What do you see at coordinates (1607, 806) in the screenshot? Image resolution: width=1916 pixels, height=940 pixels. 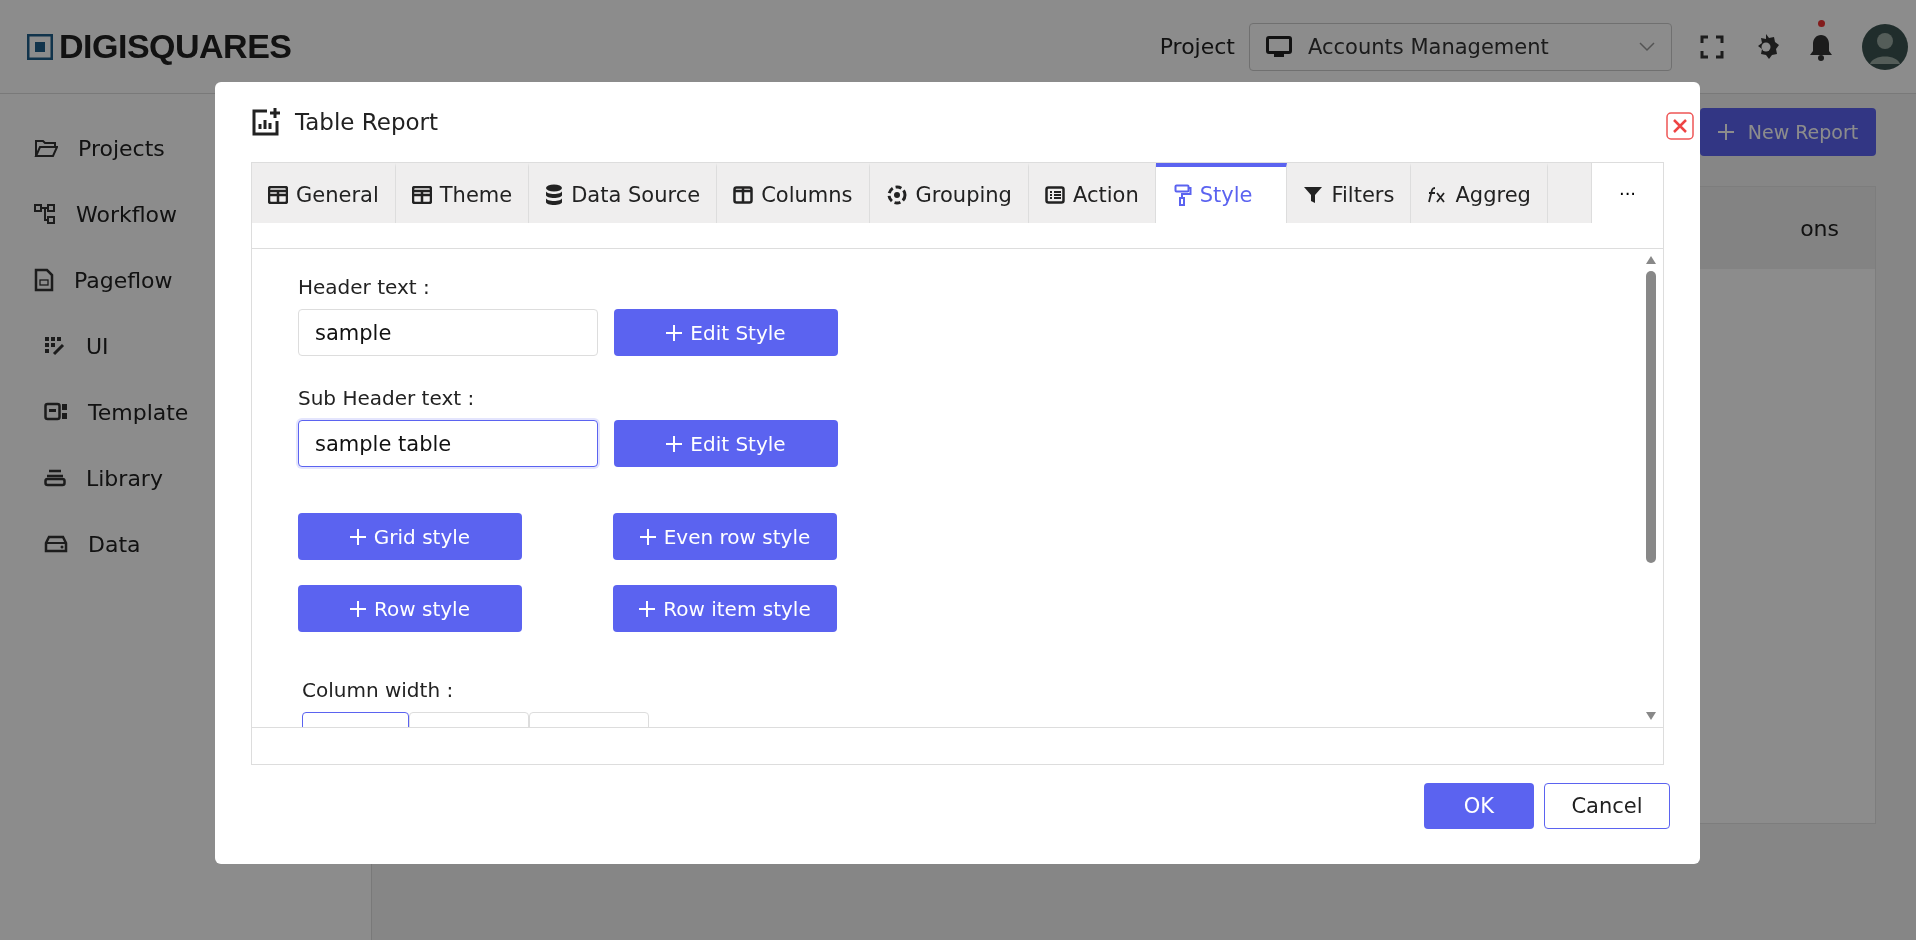 I see `cancel-button: Cancel` at bounding box center [1607, 806].